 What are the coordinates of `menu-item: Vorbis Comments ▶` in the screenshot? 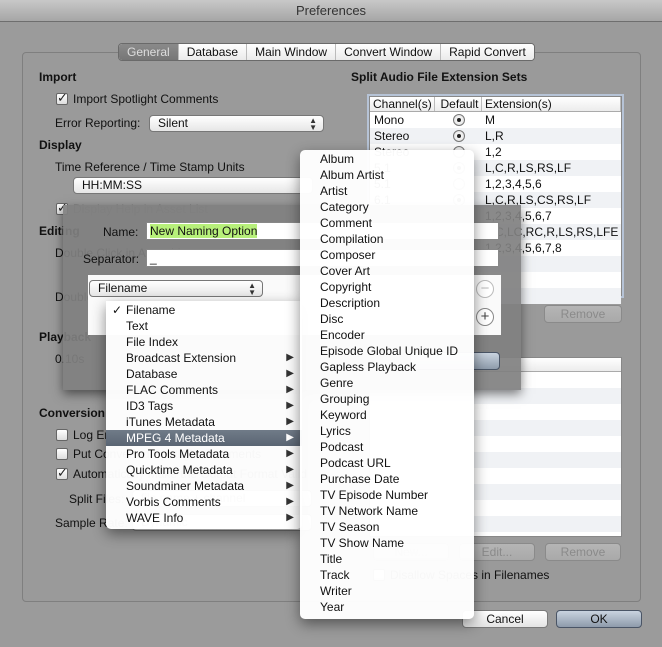 It's located at (204, 502).